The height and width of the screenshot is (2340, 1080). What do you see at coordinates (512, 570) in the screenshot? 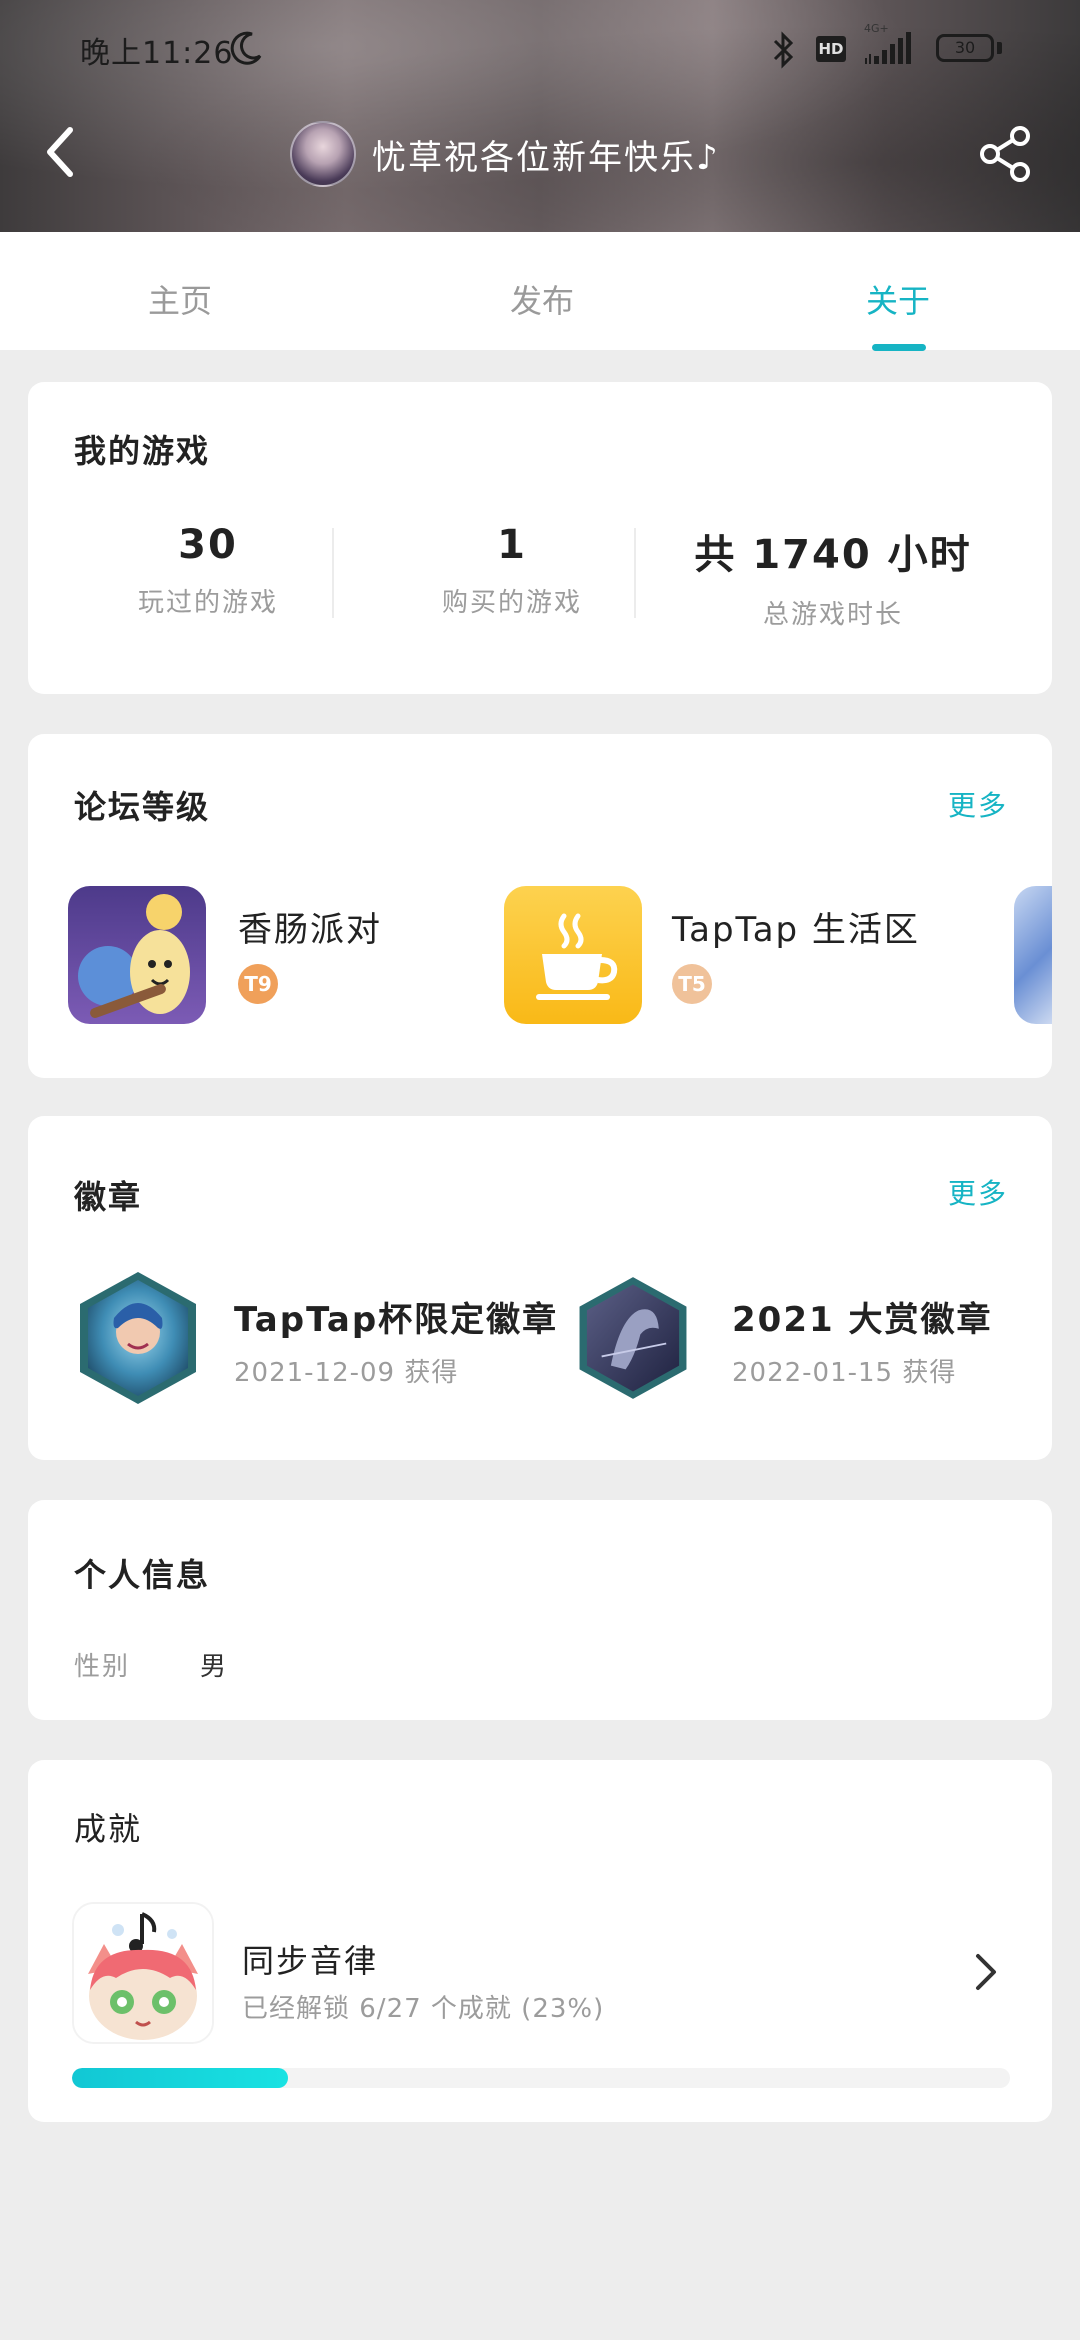
I see `stat-purchased: 1 购买的游戏` at bounding box center [512, 570].